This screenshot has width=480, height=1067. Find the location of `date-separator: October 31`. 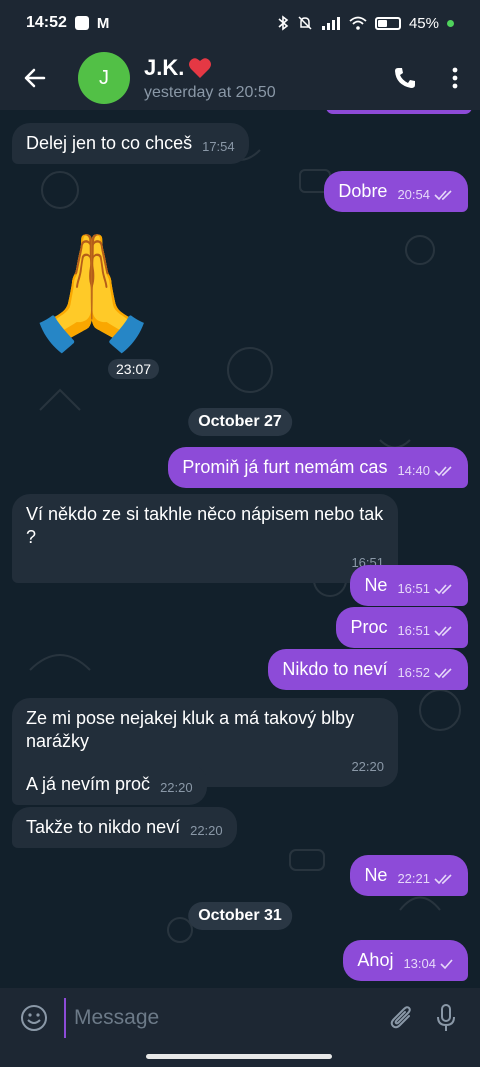

date-separator: October 31 is located at coordinates (240, 916).